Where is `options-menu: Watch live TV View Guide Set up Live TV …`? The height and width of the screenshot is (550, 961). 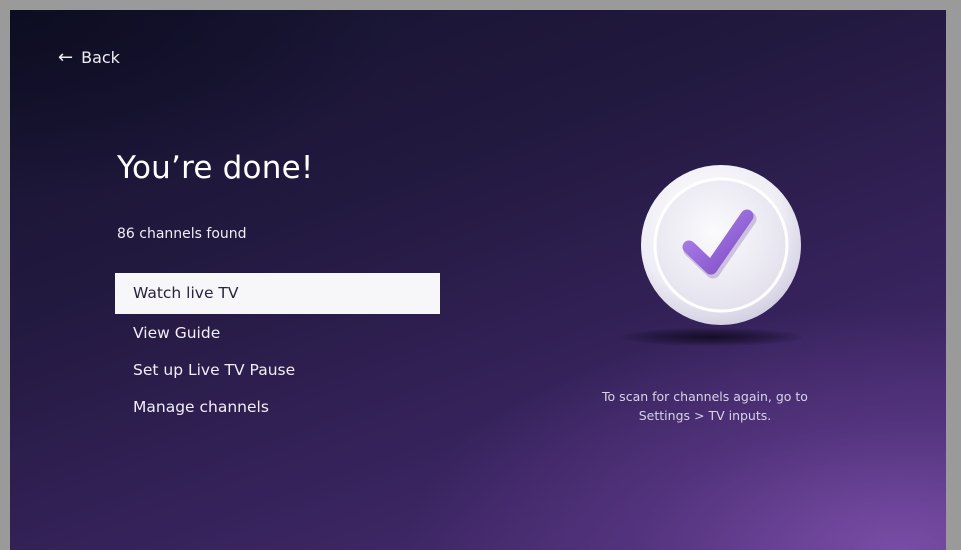 options-menu: Watch live TV View Guide Set up Live TV … is located at coordinates (277, 349).